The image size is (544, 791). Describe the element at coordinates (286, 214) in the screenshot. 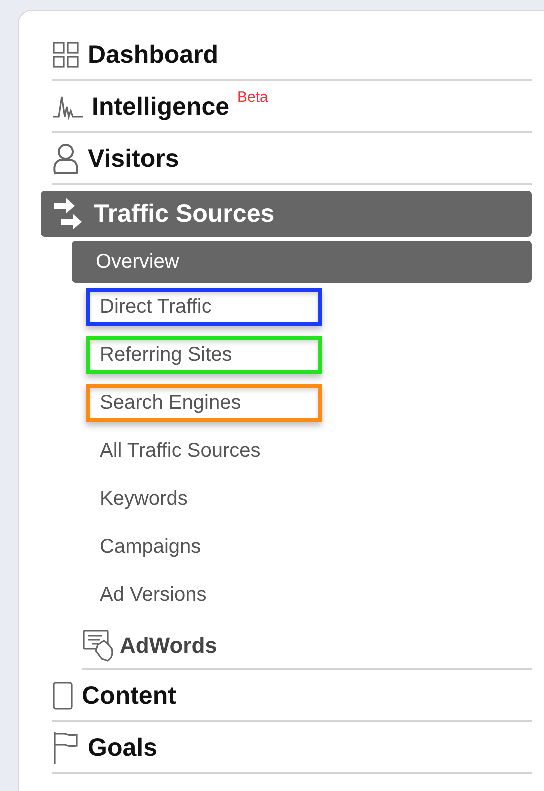

I see `nav-item: Traffic Sources` at that location.